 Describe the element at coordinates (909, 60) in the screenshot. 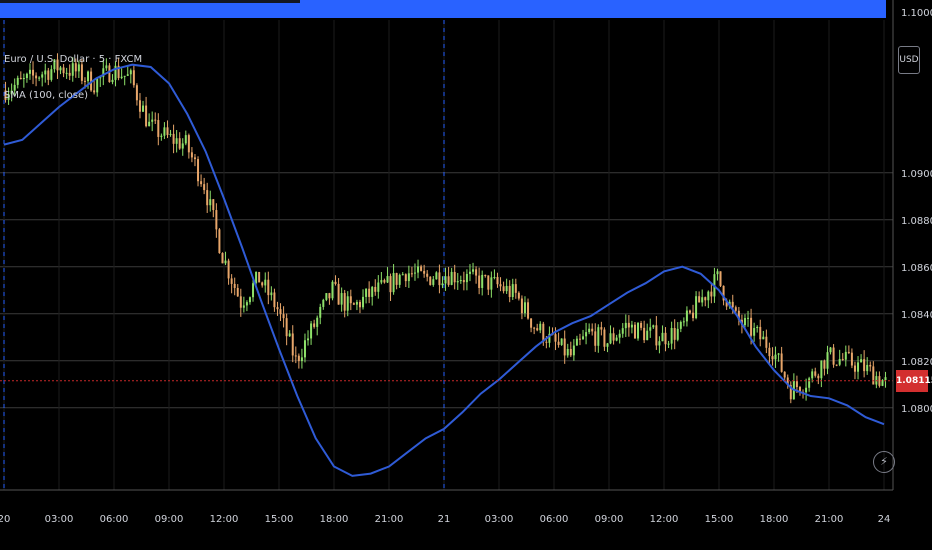

I see `currency-button: USD` at that location.